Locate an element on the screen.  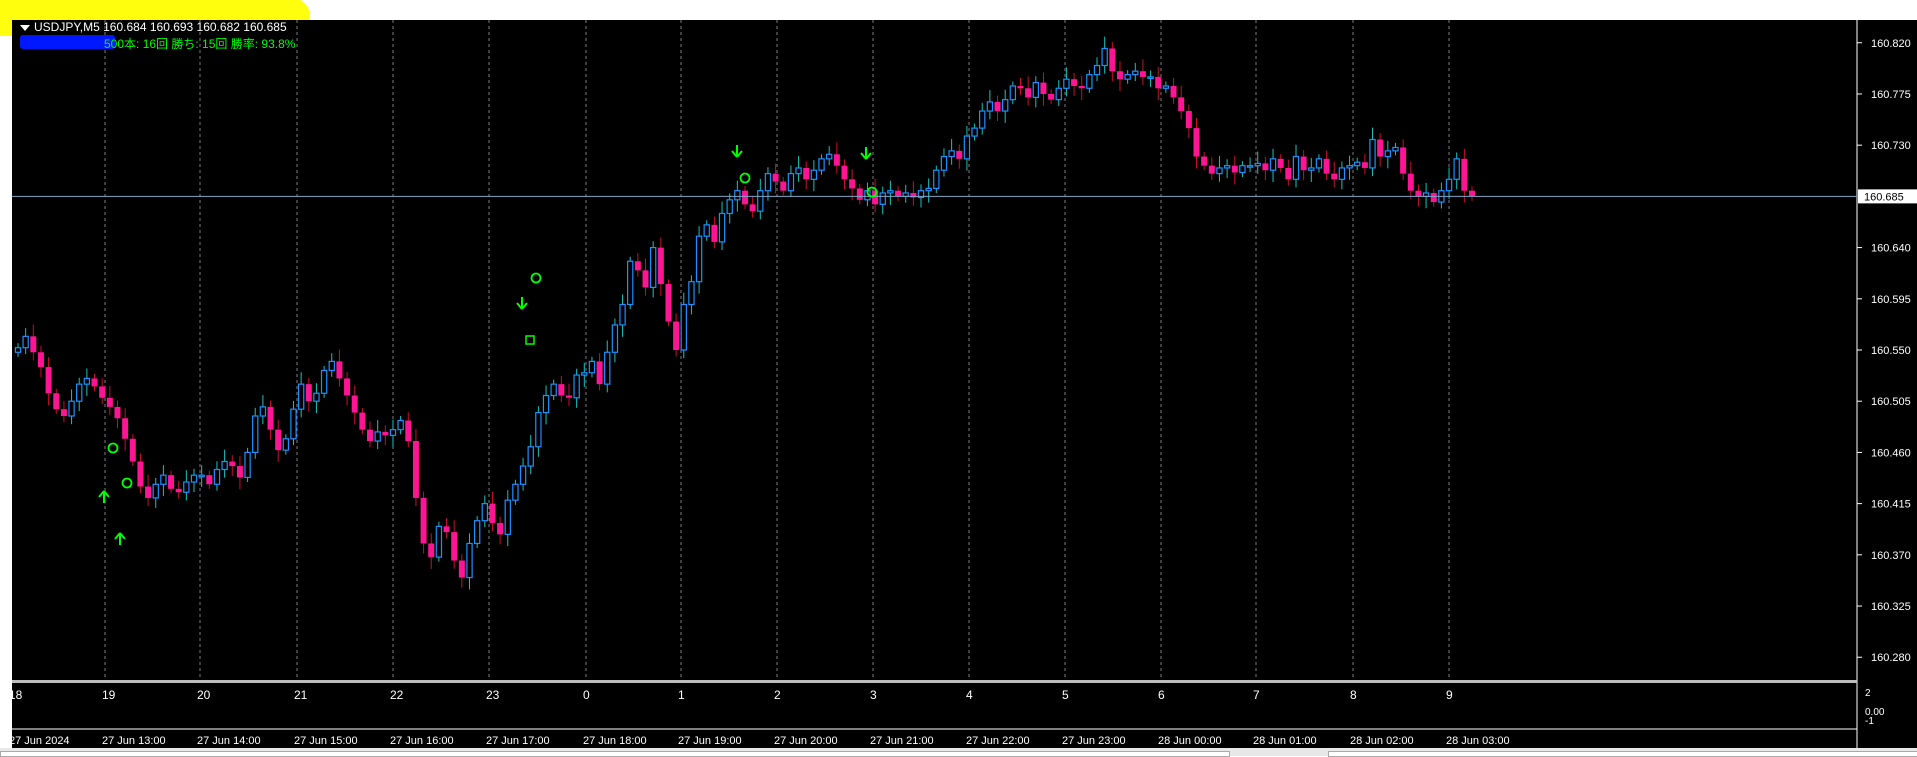
time-label: 27 Jun 20:00 is located at coordinates (806, 741).